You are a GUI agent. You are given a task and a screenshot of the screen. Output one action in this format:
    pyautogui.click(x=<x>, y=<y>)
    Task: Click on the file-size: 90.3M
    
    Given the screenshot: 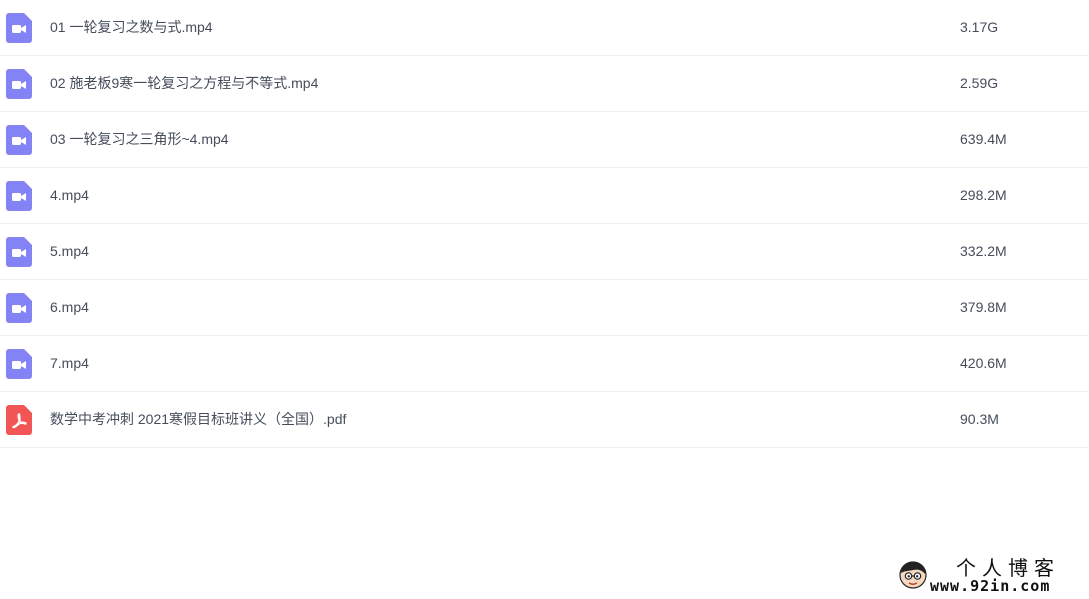 What is the action you would take?
    pyautogui.click(x=979, y=419)
    